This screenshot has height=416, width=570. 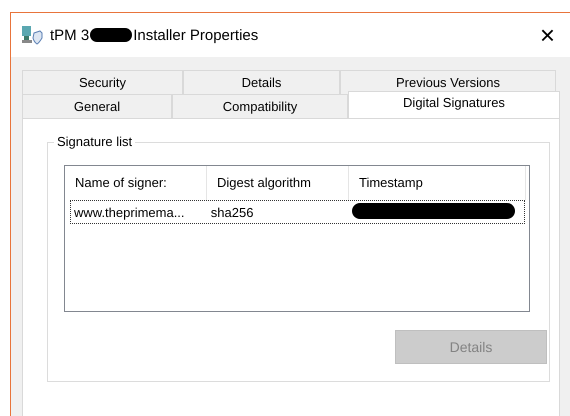 I want to click on close-button: ×, so click(x=547, y=35).